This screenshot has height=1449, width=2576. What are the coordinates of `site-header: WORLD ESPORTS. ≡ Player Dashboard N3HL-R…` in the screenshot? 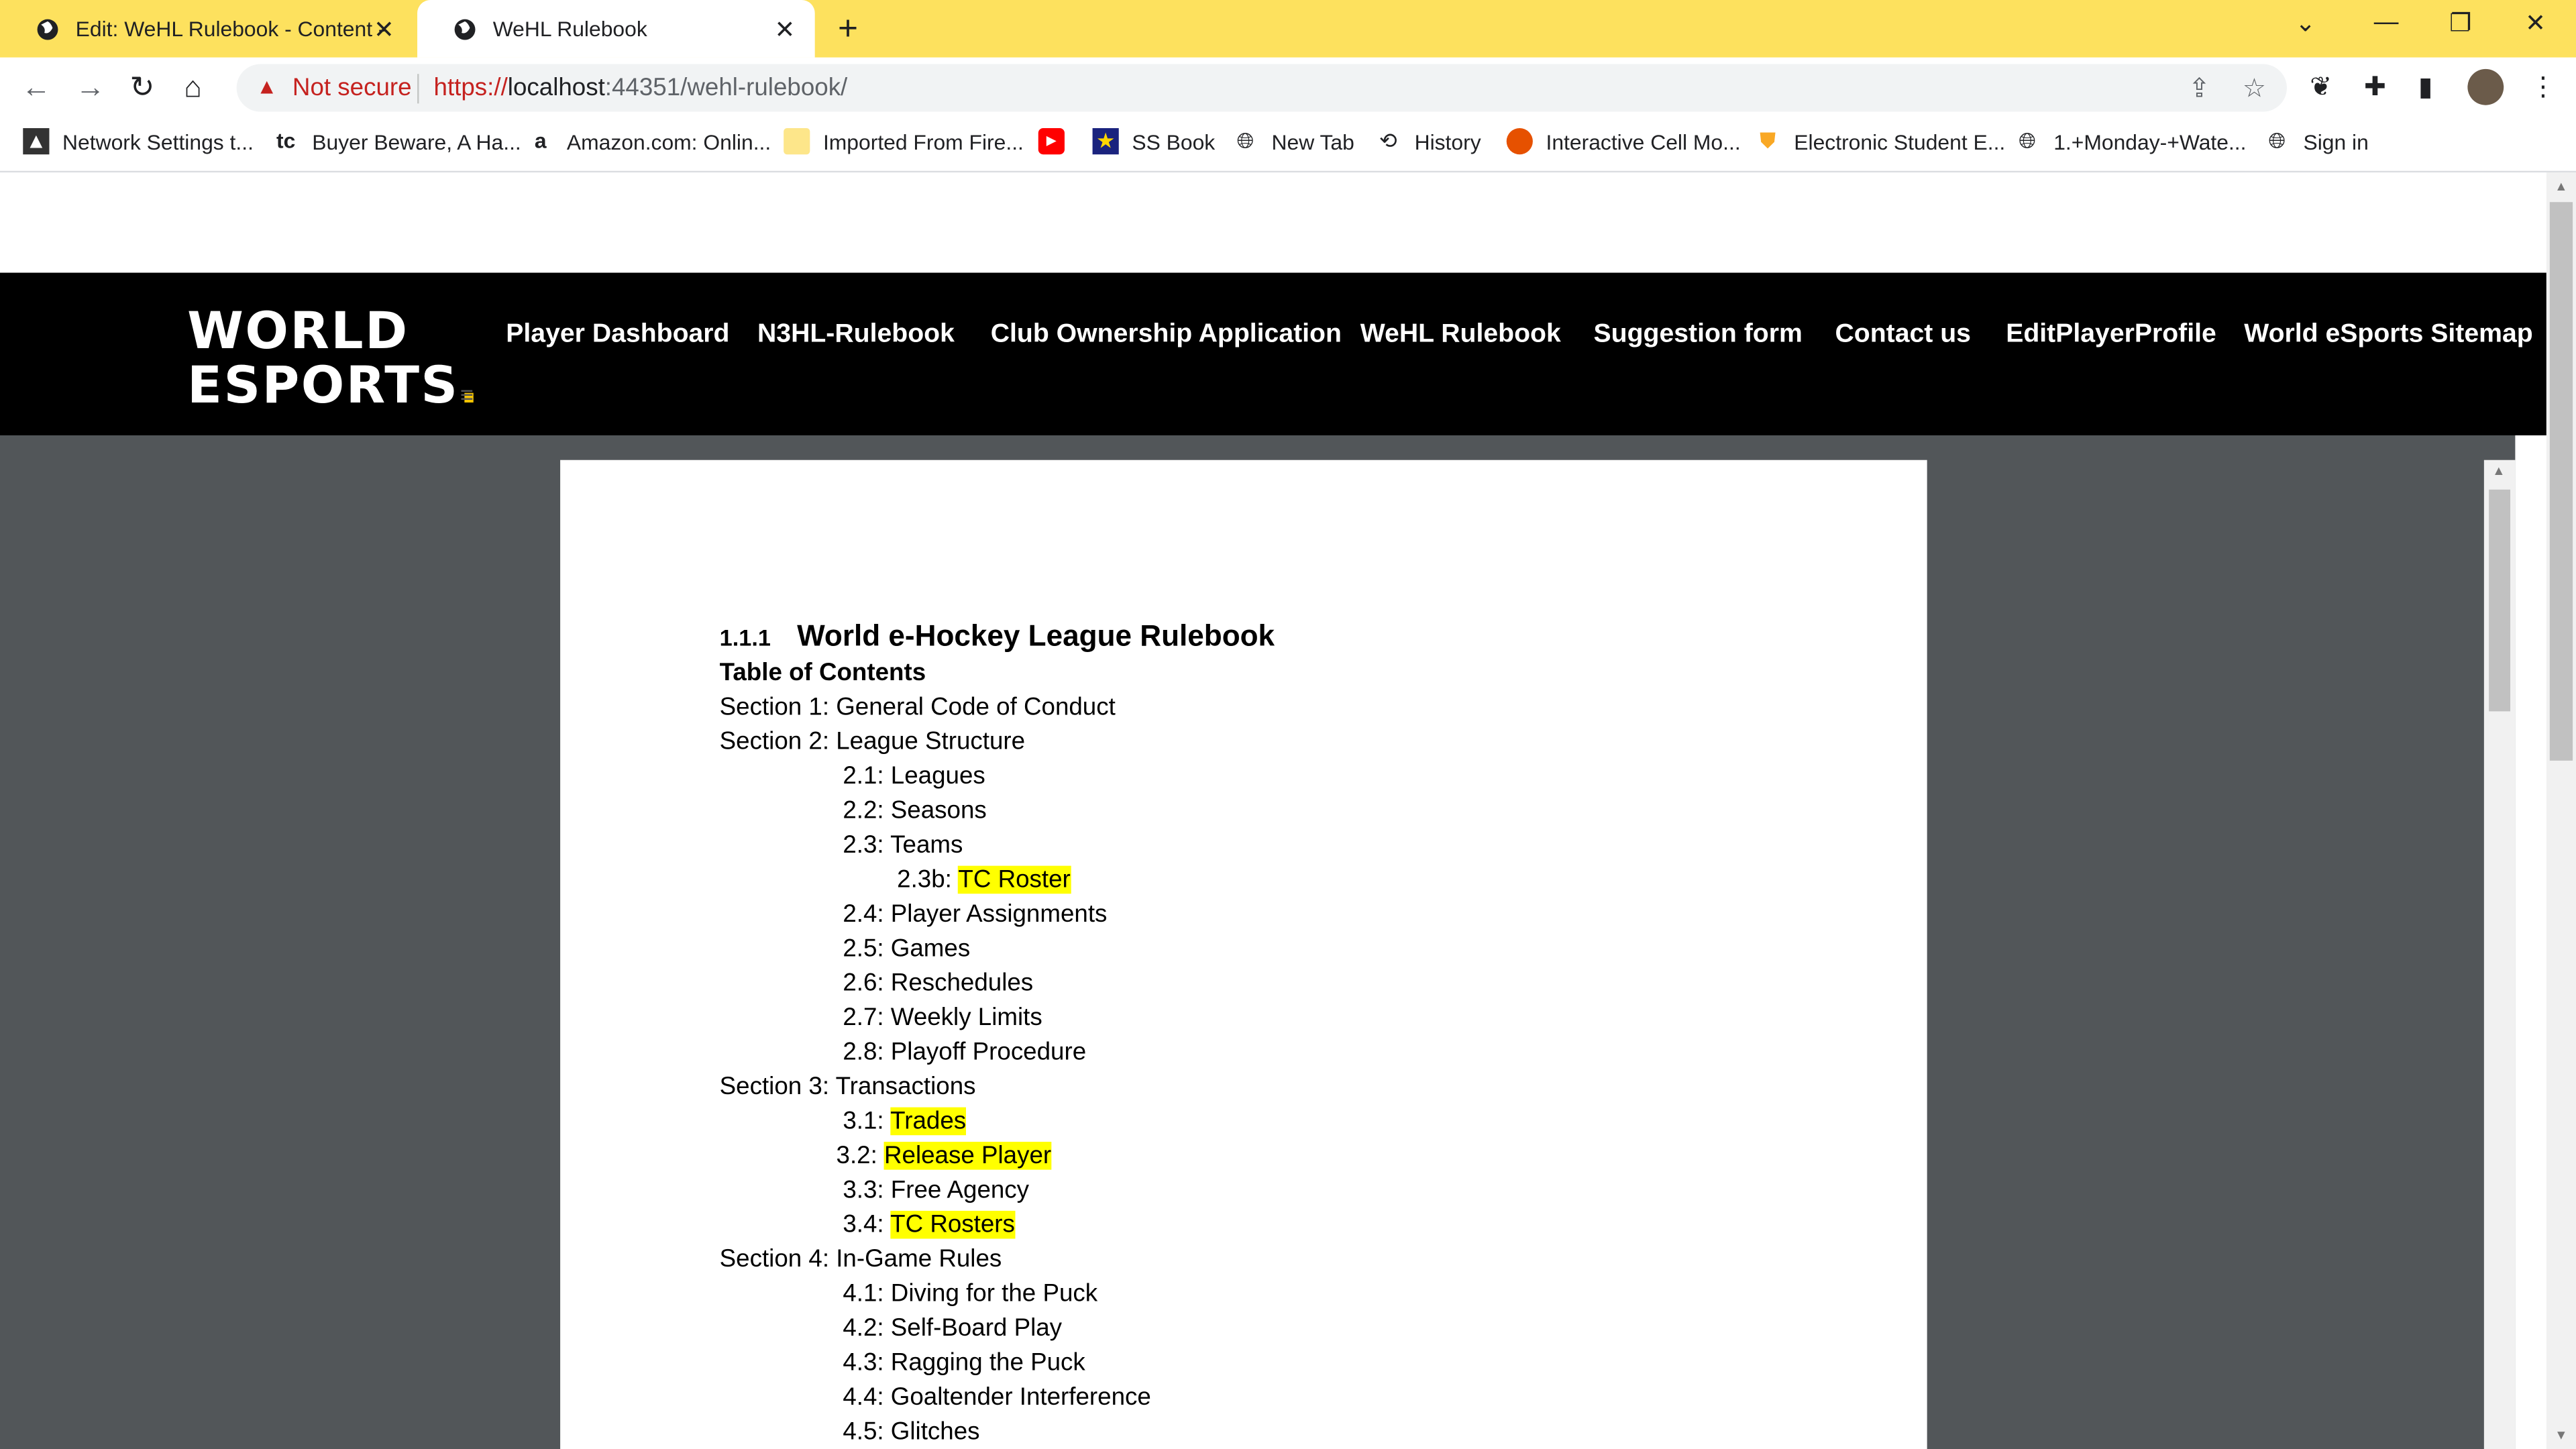 It's located at (1273, 353).